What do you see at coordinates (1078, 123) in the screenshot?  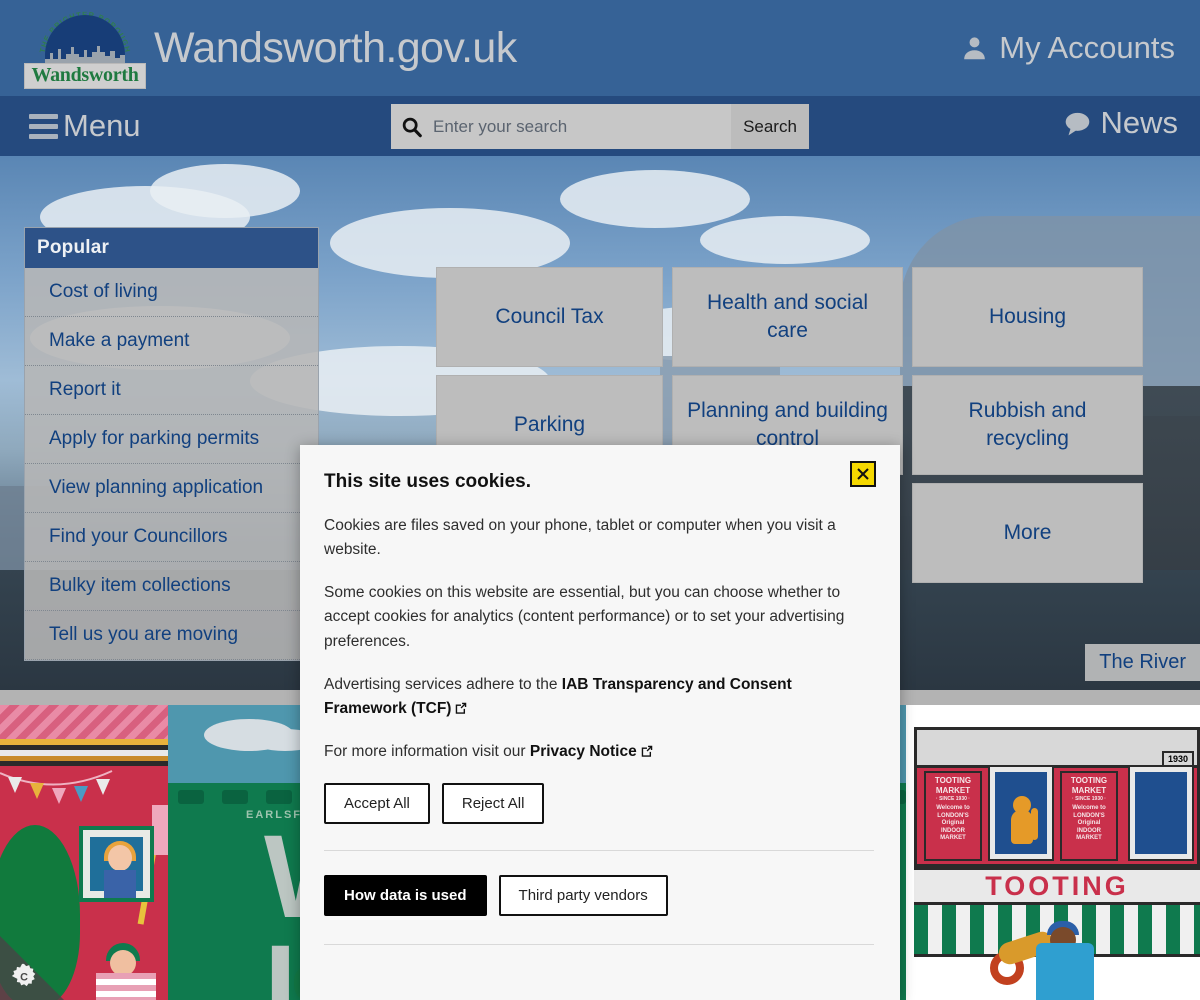 I see `speech-bubble-icon` at bounding box center [1078, 123].